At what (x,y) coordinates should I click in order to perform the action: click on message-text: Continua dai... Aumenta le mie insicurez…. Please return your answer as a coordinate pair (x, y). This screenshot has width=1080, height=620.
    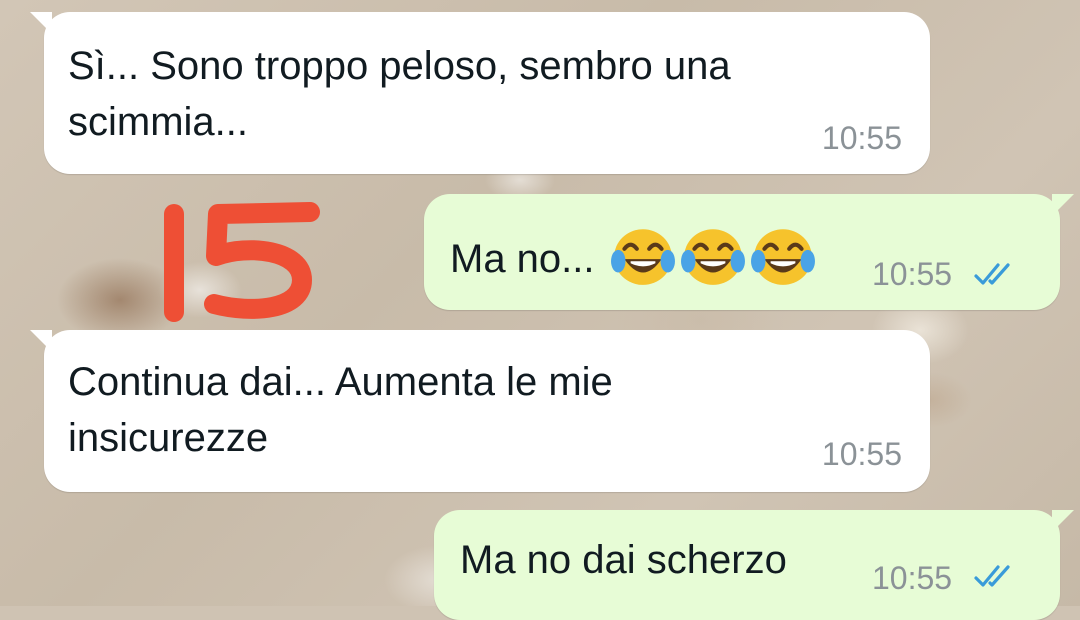
    Looking at the image, I should click on (340, 410).